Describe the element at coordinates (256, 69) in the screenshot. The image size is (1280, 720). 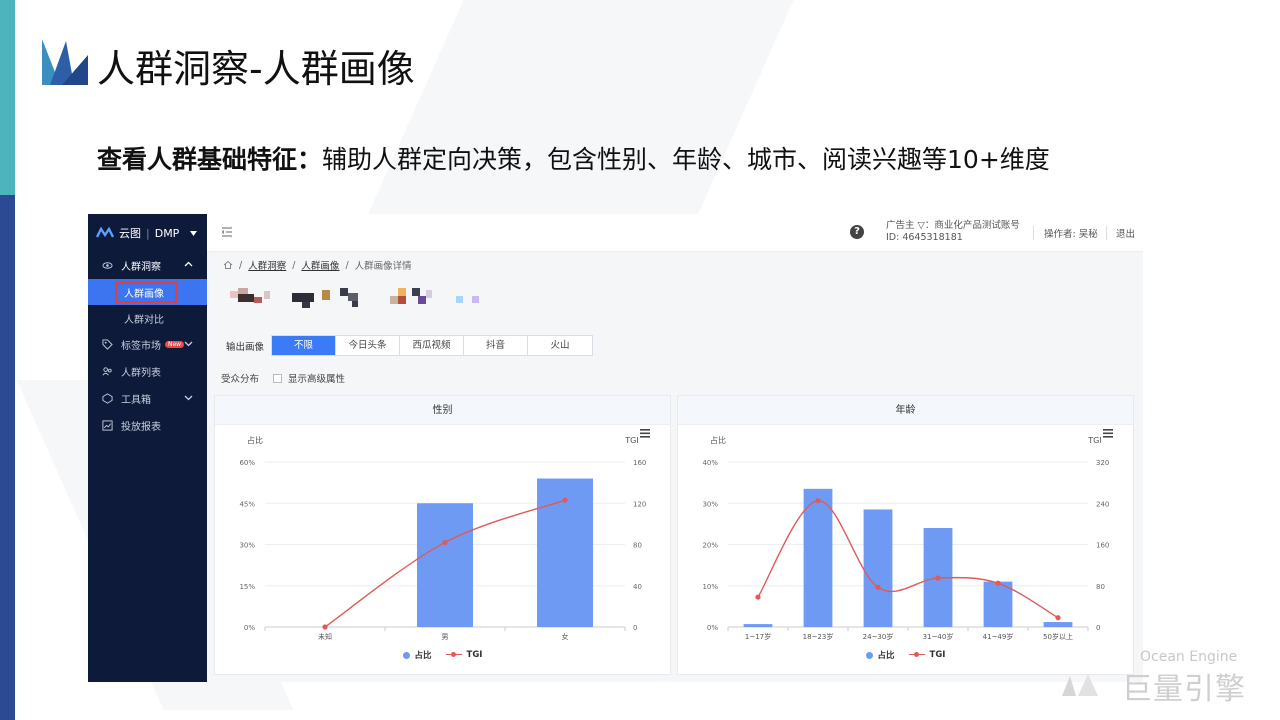
I see `slide-title: 人群洞察-人群画像` at that location.